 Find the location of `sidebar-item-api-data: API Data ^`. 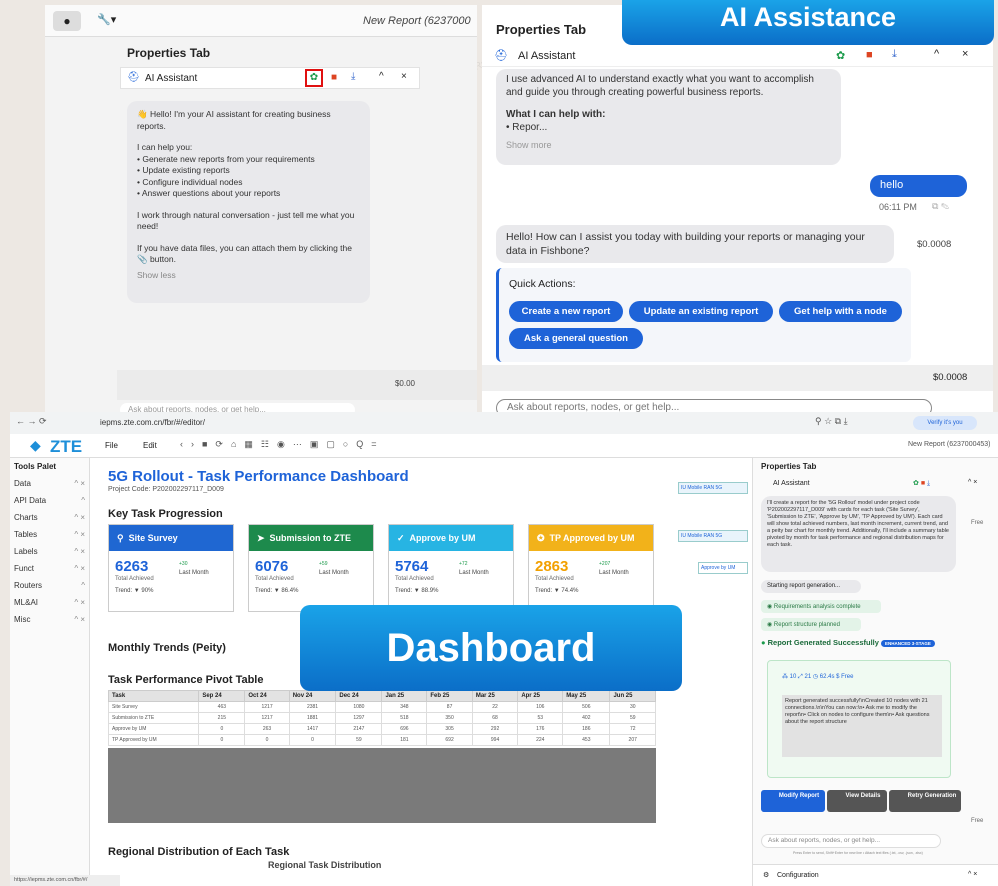

sidebar-item-api-data: API Data ^ is located at coordinates (49, 500).